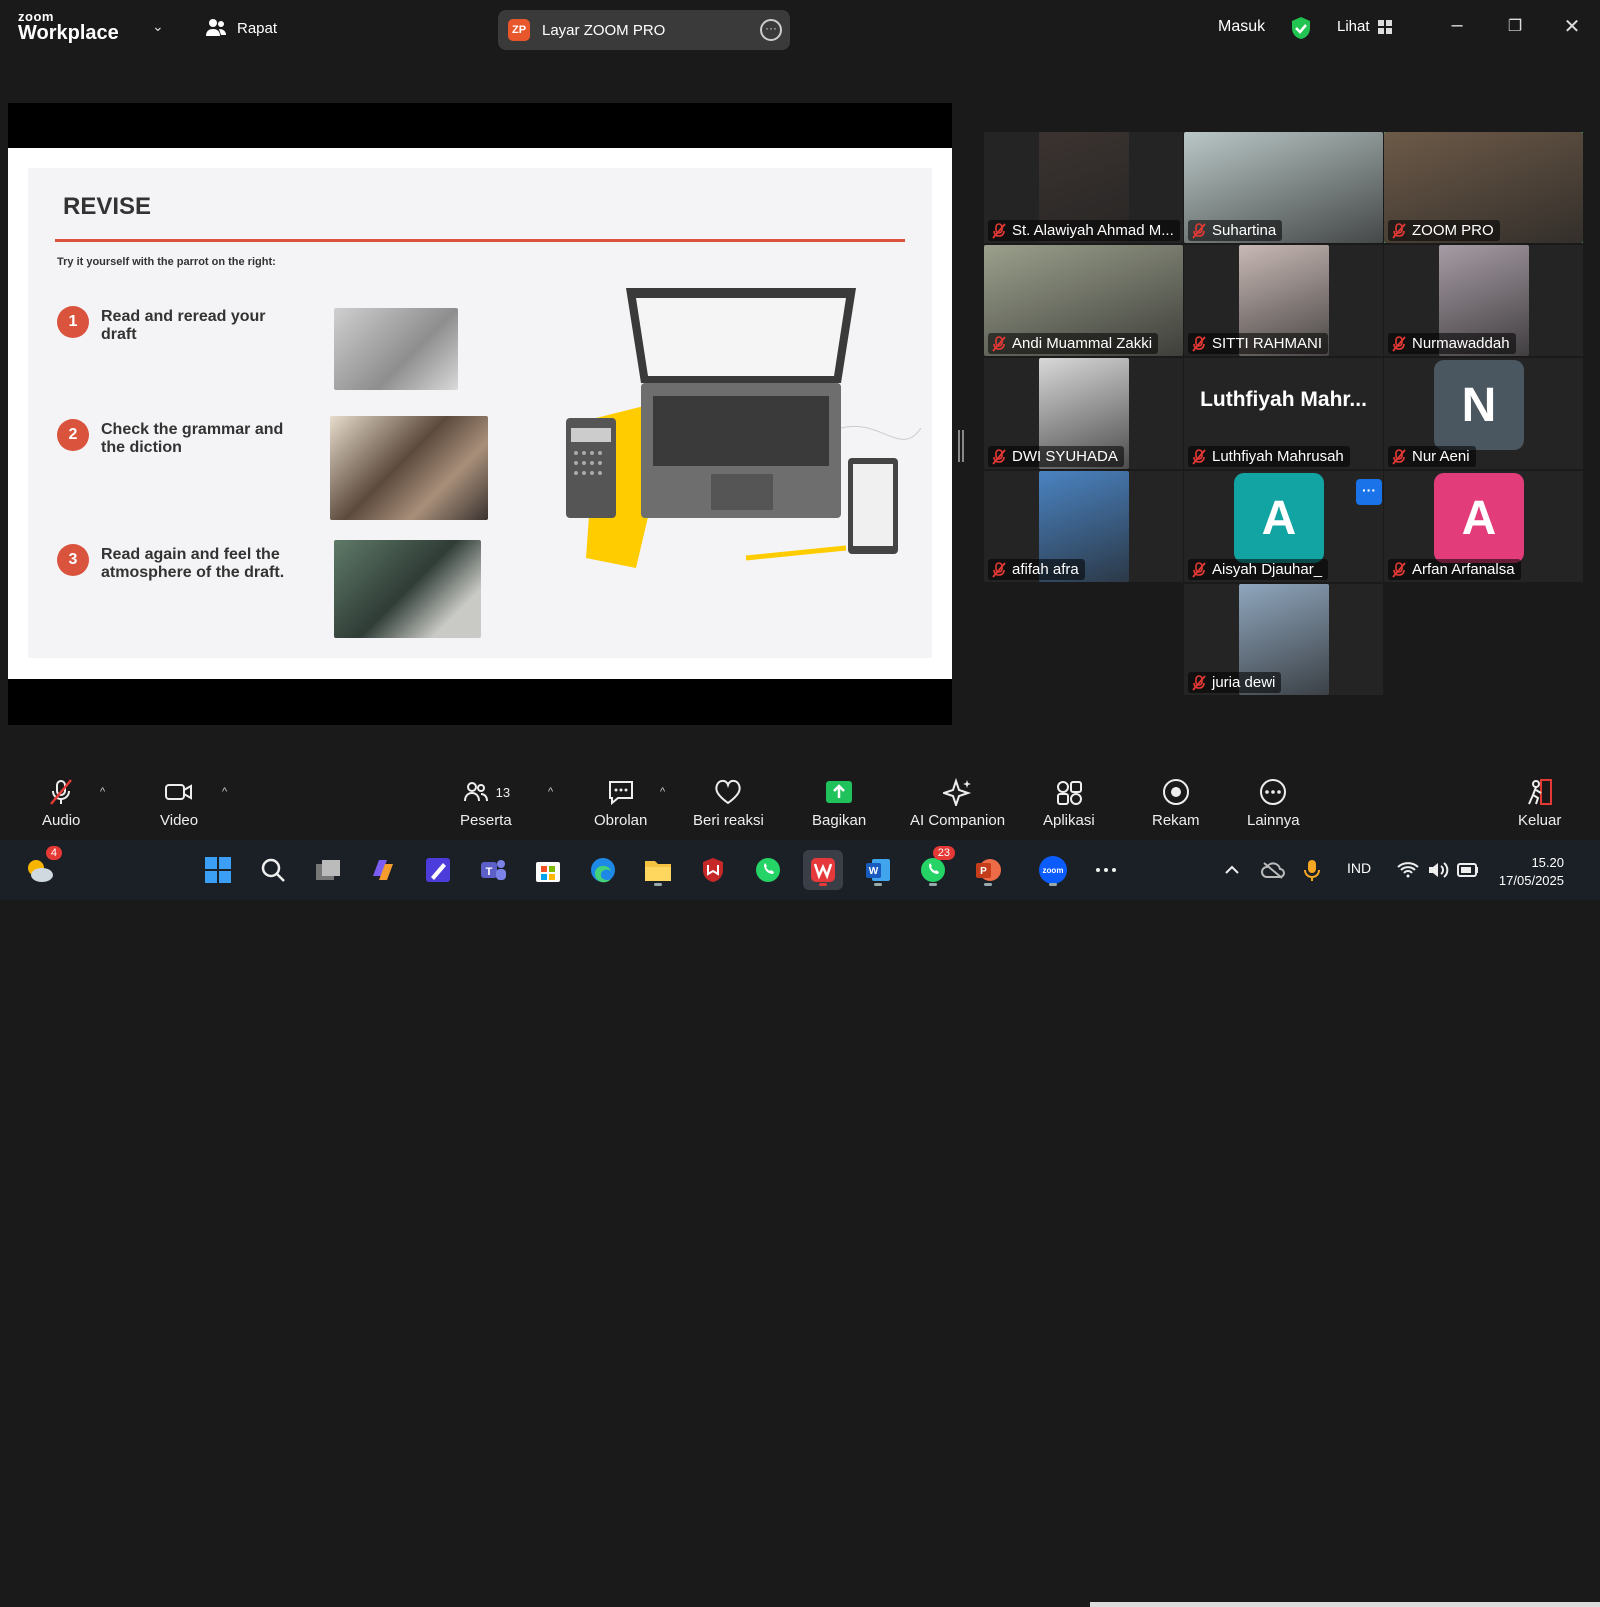 The width and height of the screenshot is (1600, 1607). I want to click on whatsapp-web-button, so click(768, 870).